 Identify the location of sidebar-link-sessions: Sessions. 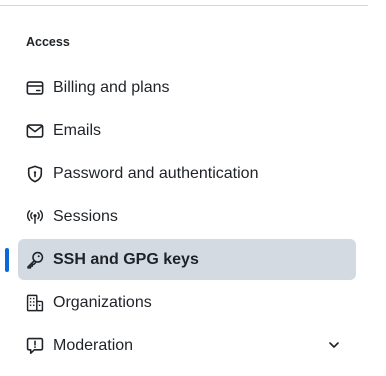
(187, 216).